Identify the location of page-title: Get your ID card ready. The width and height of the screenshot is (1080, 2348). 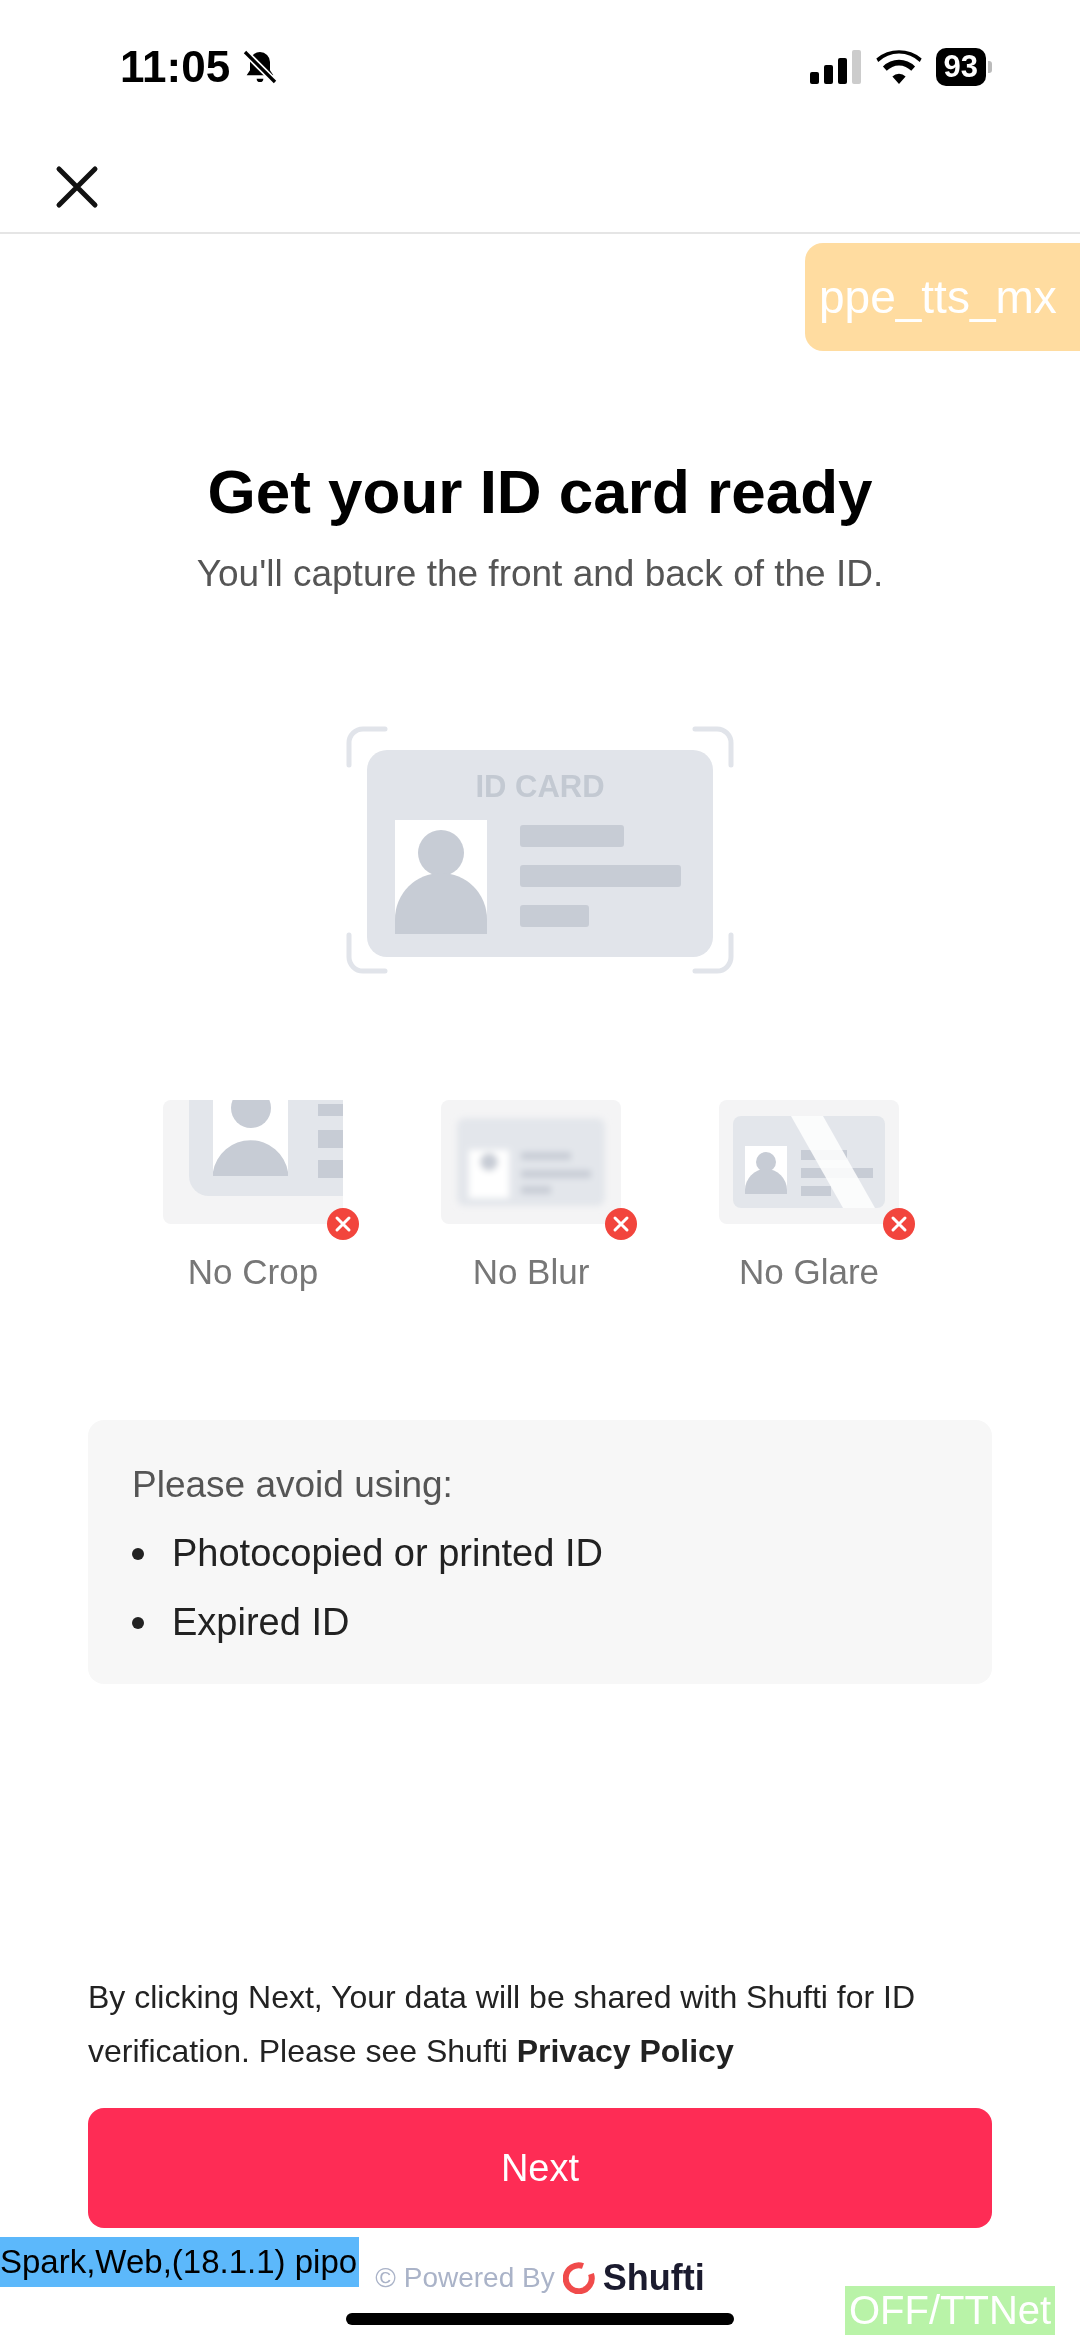
(540, 491).